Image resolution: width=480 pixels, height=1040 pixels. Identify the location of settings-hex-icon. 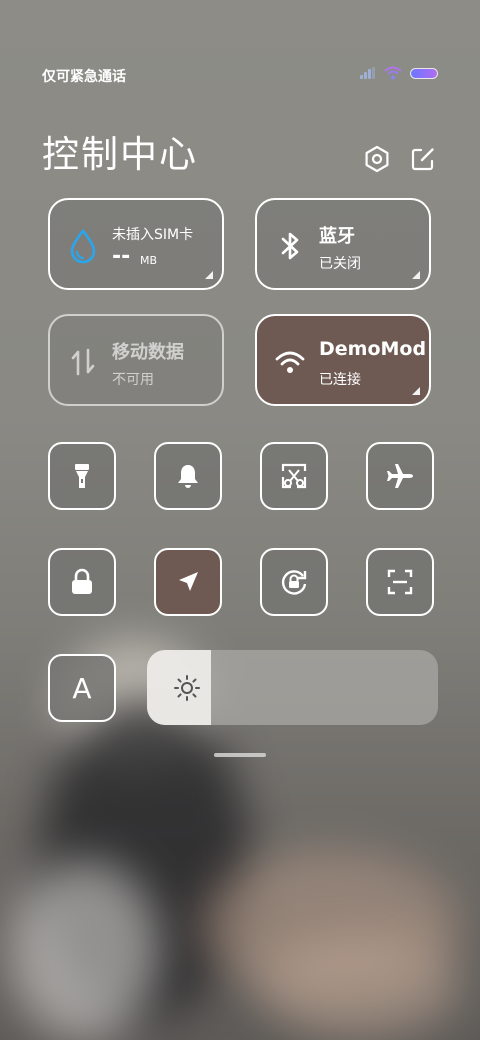
(377, 159).